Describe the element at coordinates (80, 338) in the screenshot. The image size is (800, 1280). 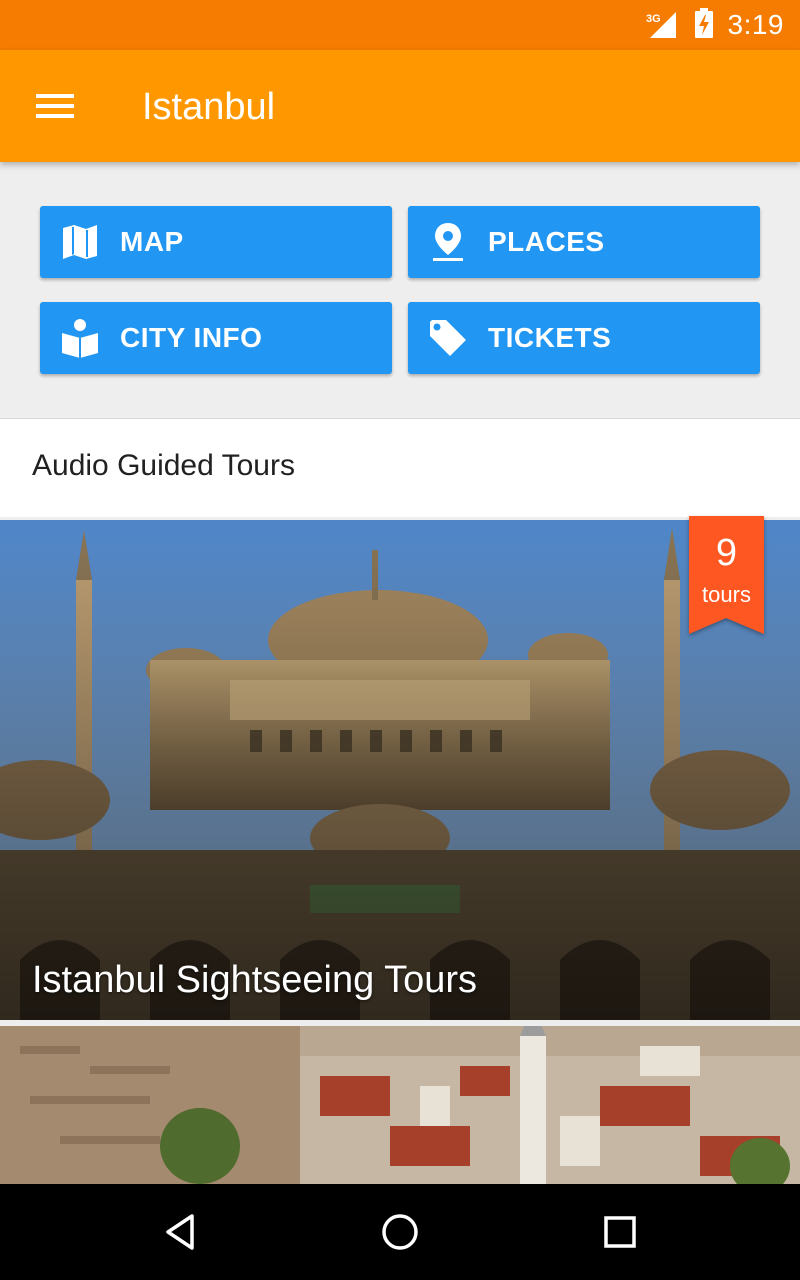
I see `city-info-book-icon` at that location.